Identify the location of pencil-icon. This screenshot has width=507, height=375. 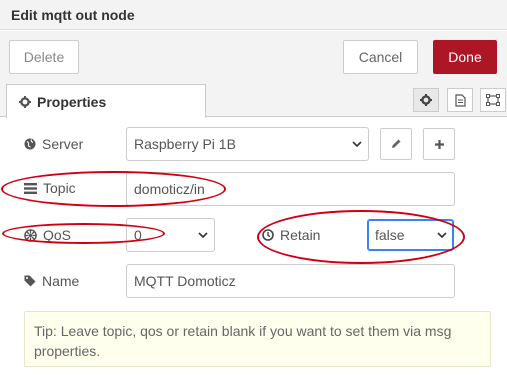
(396, 143).